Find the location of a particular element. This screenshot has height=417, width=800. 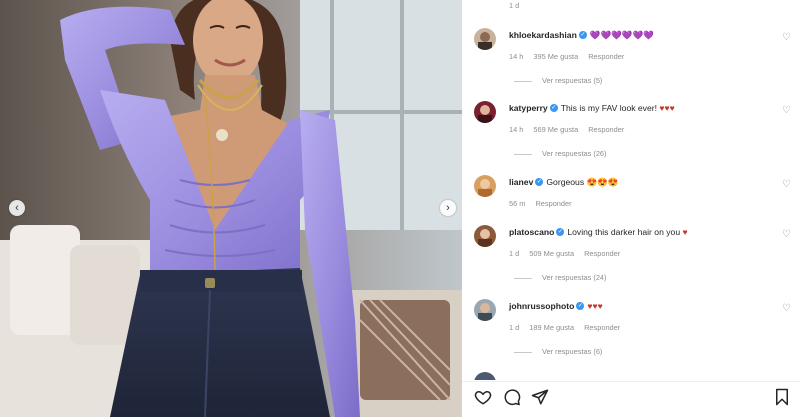

post-action-bar is located at coordinates (631, 399).